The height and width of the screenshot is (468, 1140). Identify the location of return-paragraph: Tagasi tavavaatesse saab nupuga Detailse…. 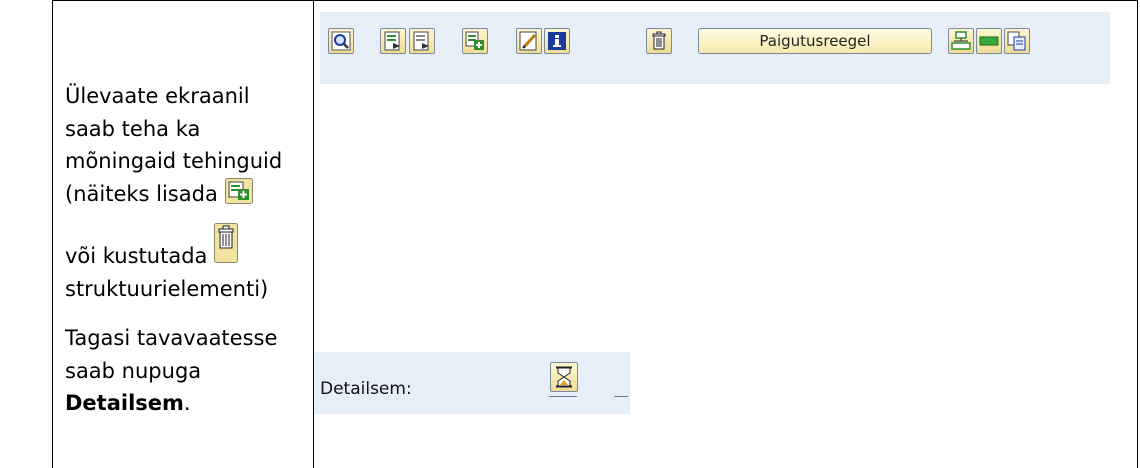
(185, 371).